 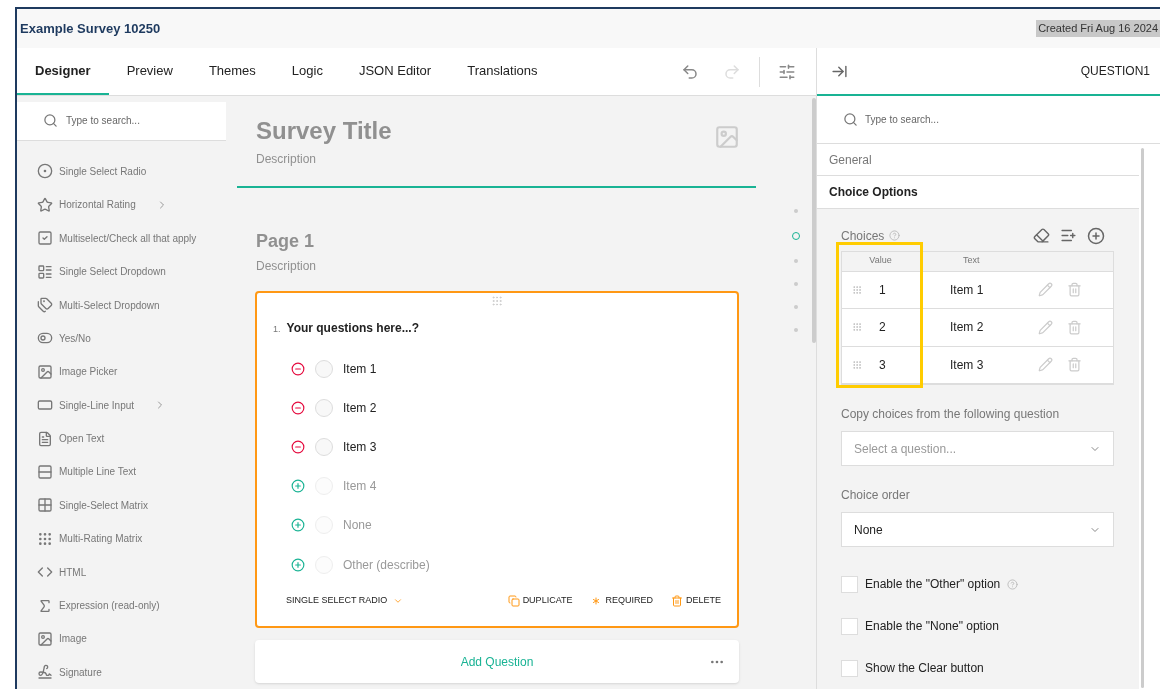 What do you see at coordinates (45, 171) in the screenshot?
I see `radio-icon` at bounding box center [45, 171].